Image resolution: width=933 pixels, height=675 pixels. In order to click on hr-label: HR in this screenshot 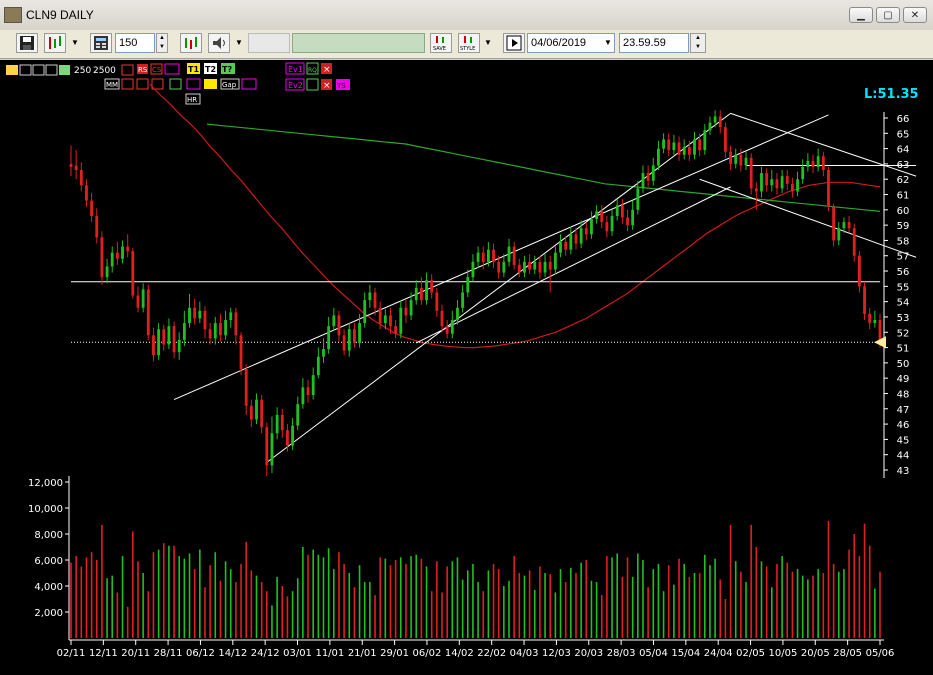, I will do `click(192, 100)`.